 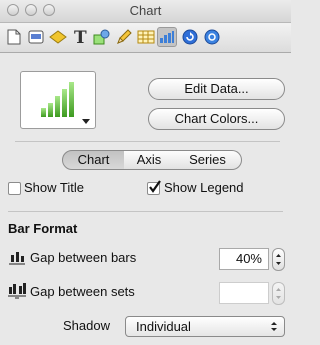 I want to click on inspector-toolbar: T, so click(x=145, y=38).